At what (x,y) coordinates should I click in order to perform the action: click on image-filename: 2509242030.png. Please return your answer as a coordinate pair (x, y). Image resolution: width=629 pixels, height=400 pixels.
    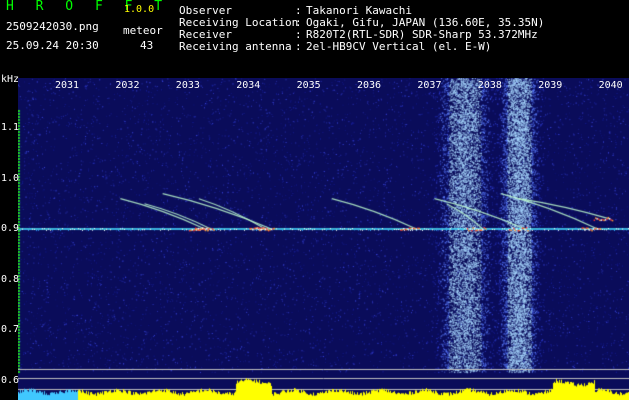
    Looking at the image, I should click on (52, 26).